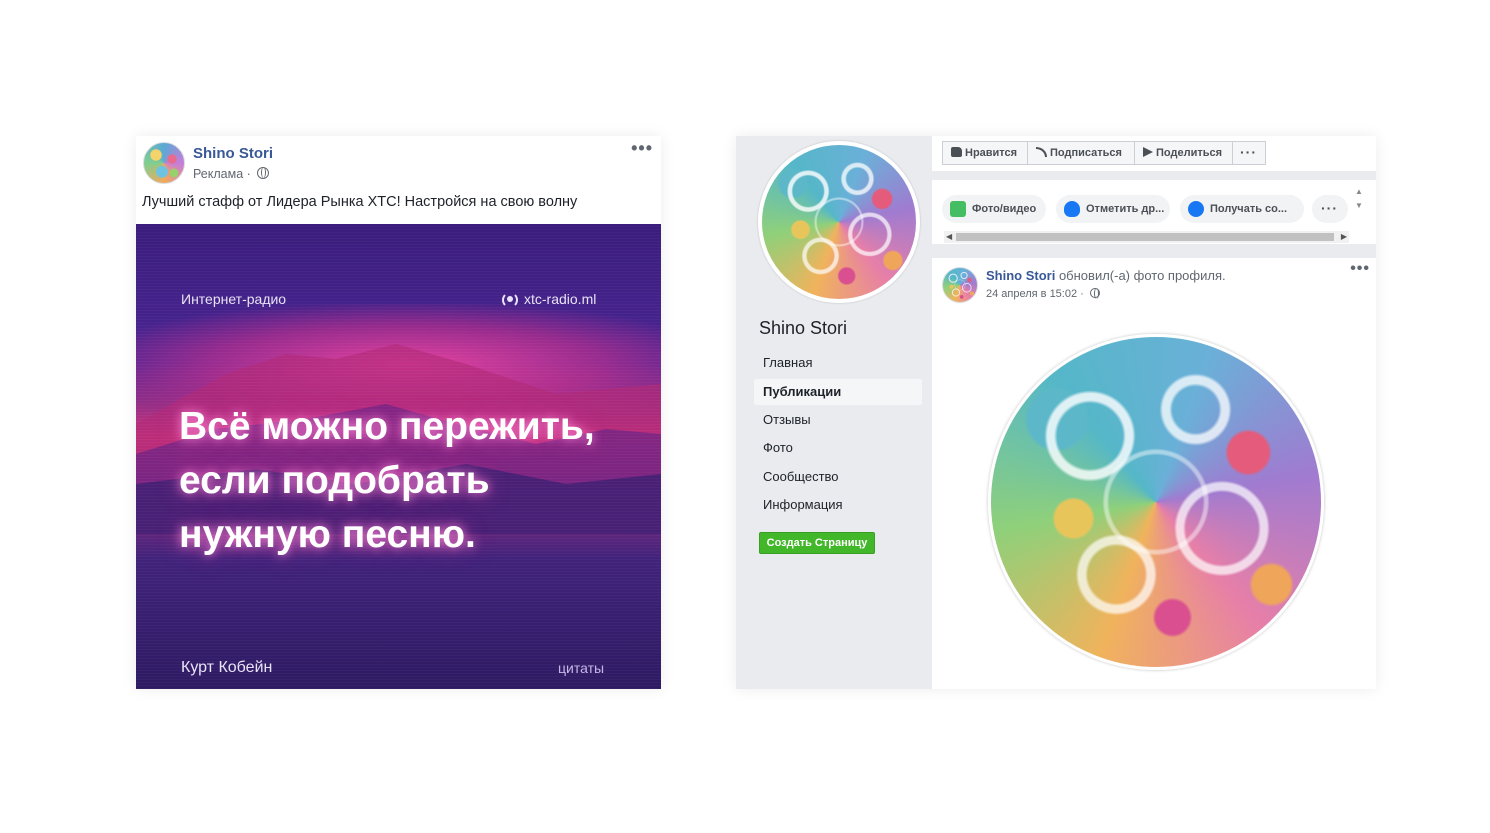  What do you see at coordinates (327, 534) in the screenshot?
I see `quote-line: нужную песню.` at bounding box center [327, 534].